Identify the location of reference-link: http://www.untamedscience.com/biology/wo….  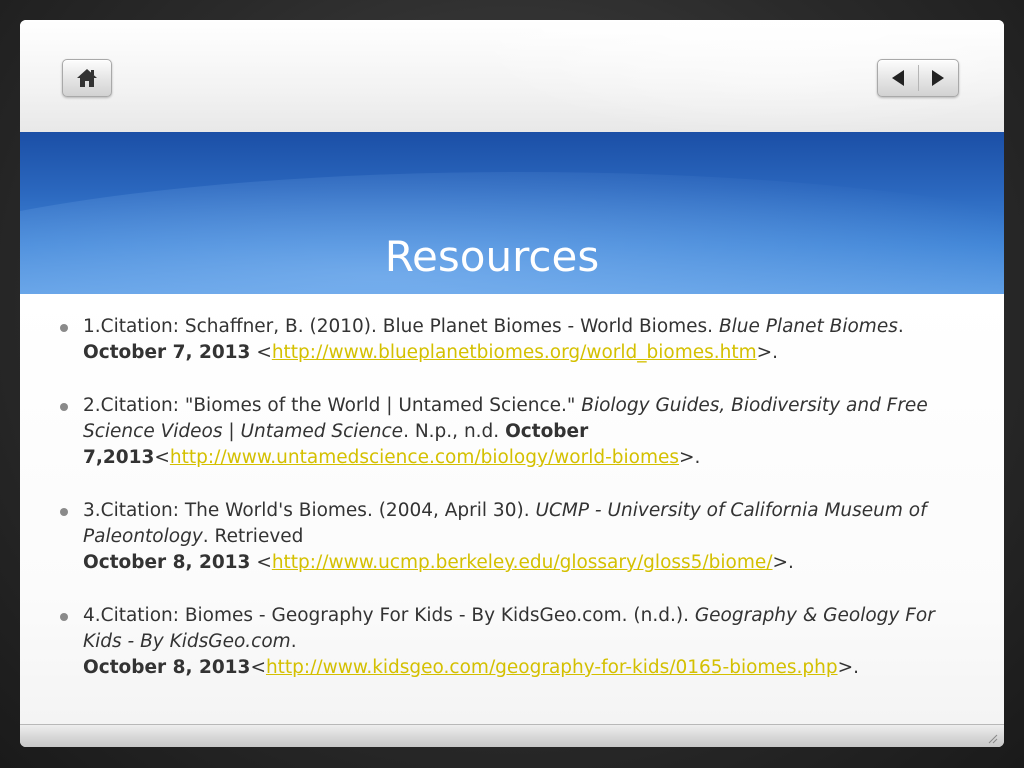
(424, 457).